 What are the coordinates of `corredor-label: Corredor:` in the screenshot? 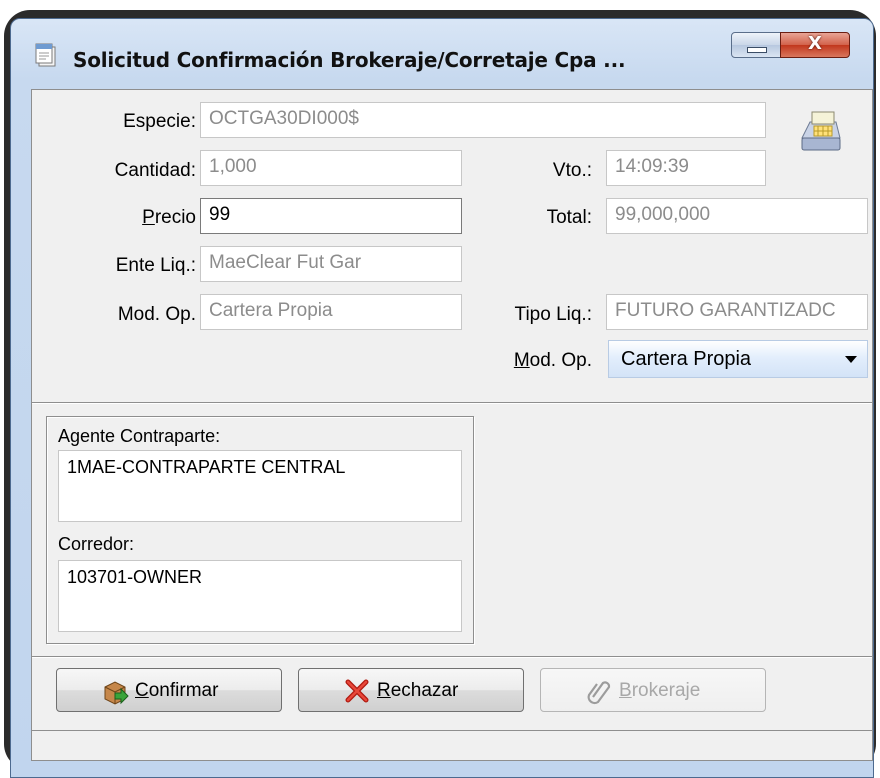 It's located at (96, 544).